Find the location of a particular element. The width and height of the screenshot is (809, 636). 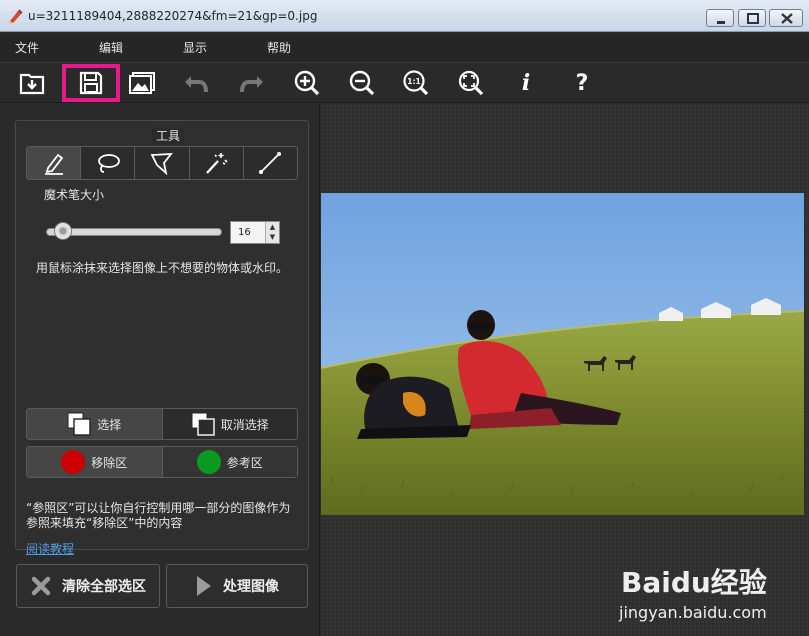

zoom-out-button is located at coordinates (362, 83).